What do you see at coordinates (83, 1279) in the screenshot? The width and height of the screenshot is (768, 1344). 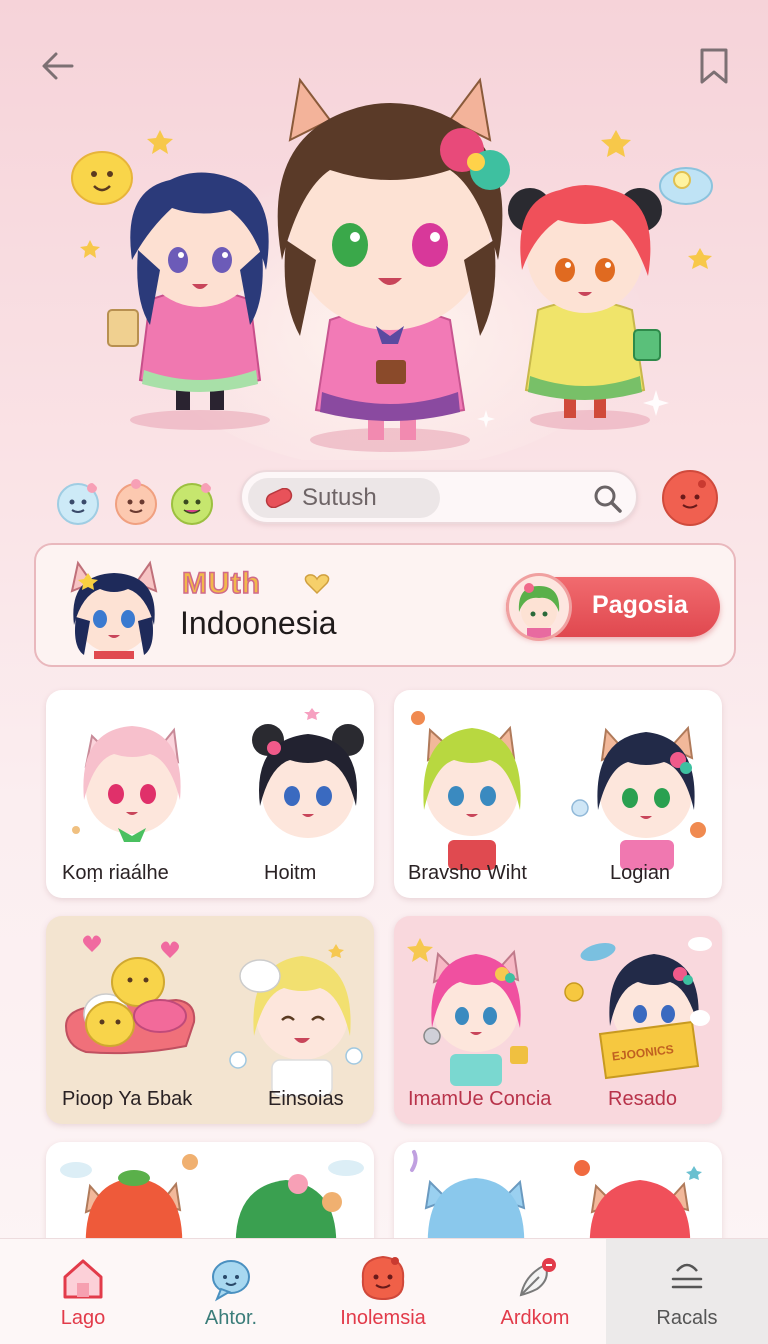 I see `home-icon` at bounding box center [83, 1279].